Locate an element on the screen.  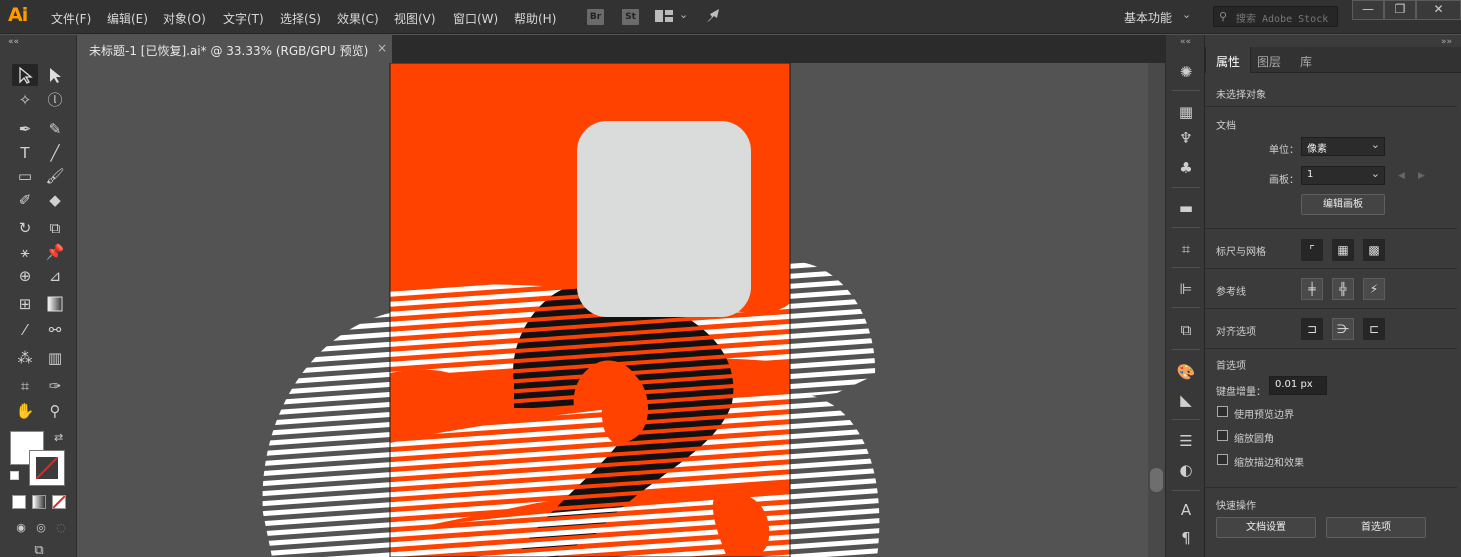
units-select: 像素 ⌄ is located at coordinates (1343, 146).